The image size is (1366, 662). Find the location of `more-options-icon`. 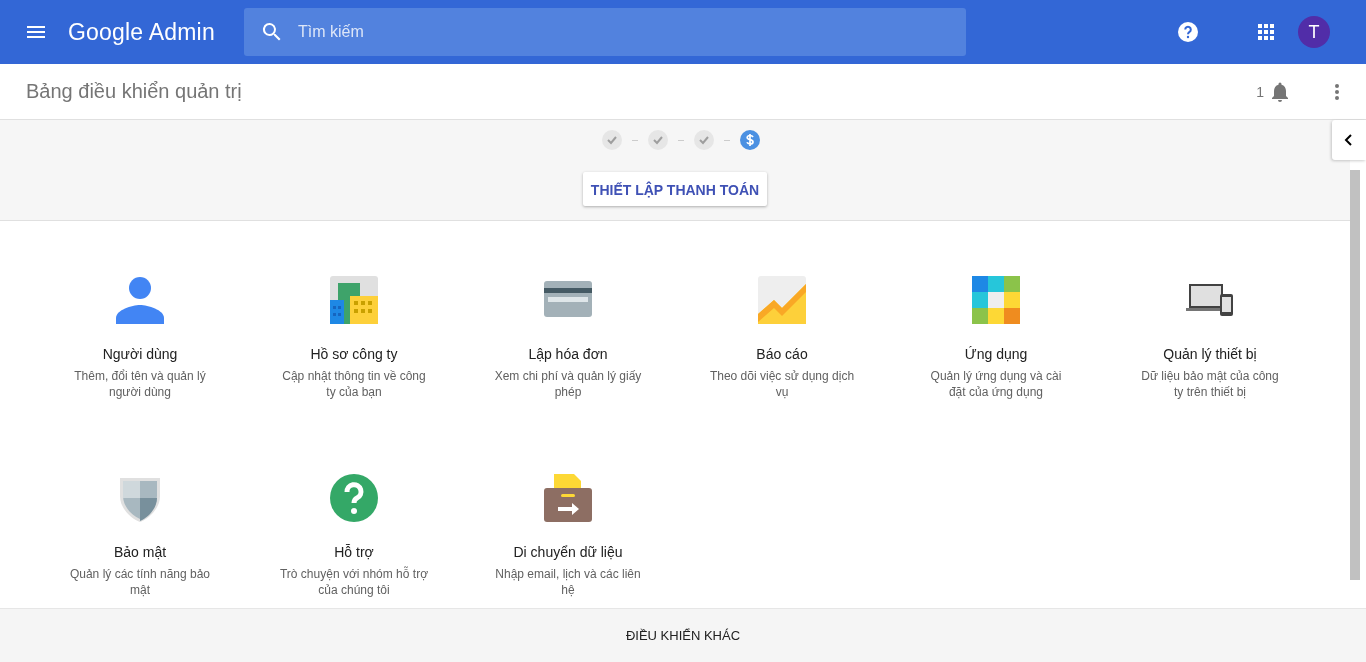

more-options-icon is located at coordinates (1337, 91).